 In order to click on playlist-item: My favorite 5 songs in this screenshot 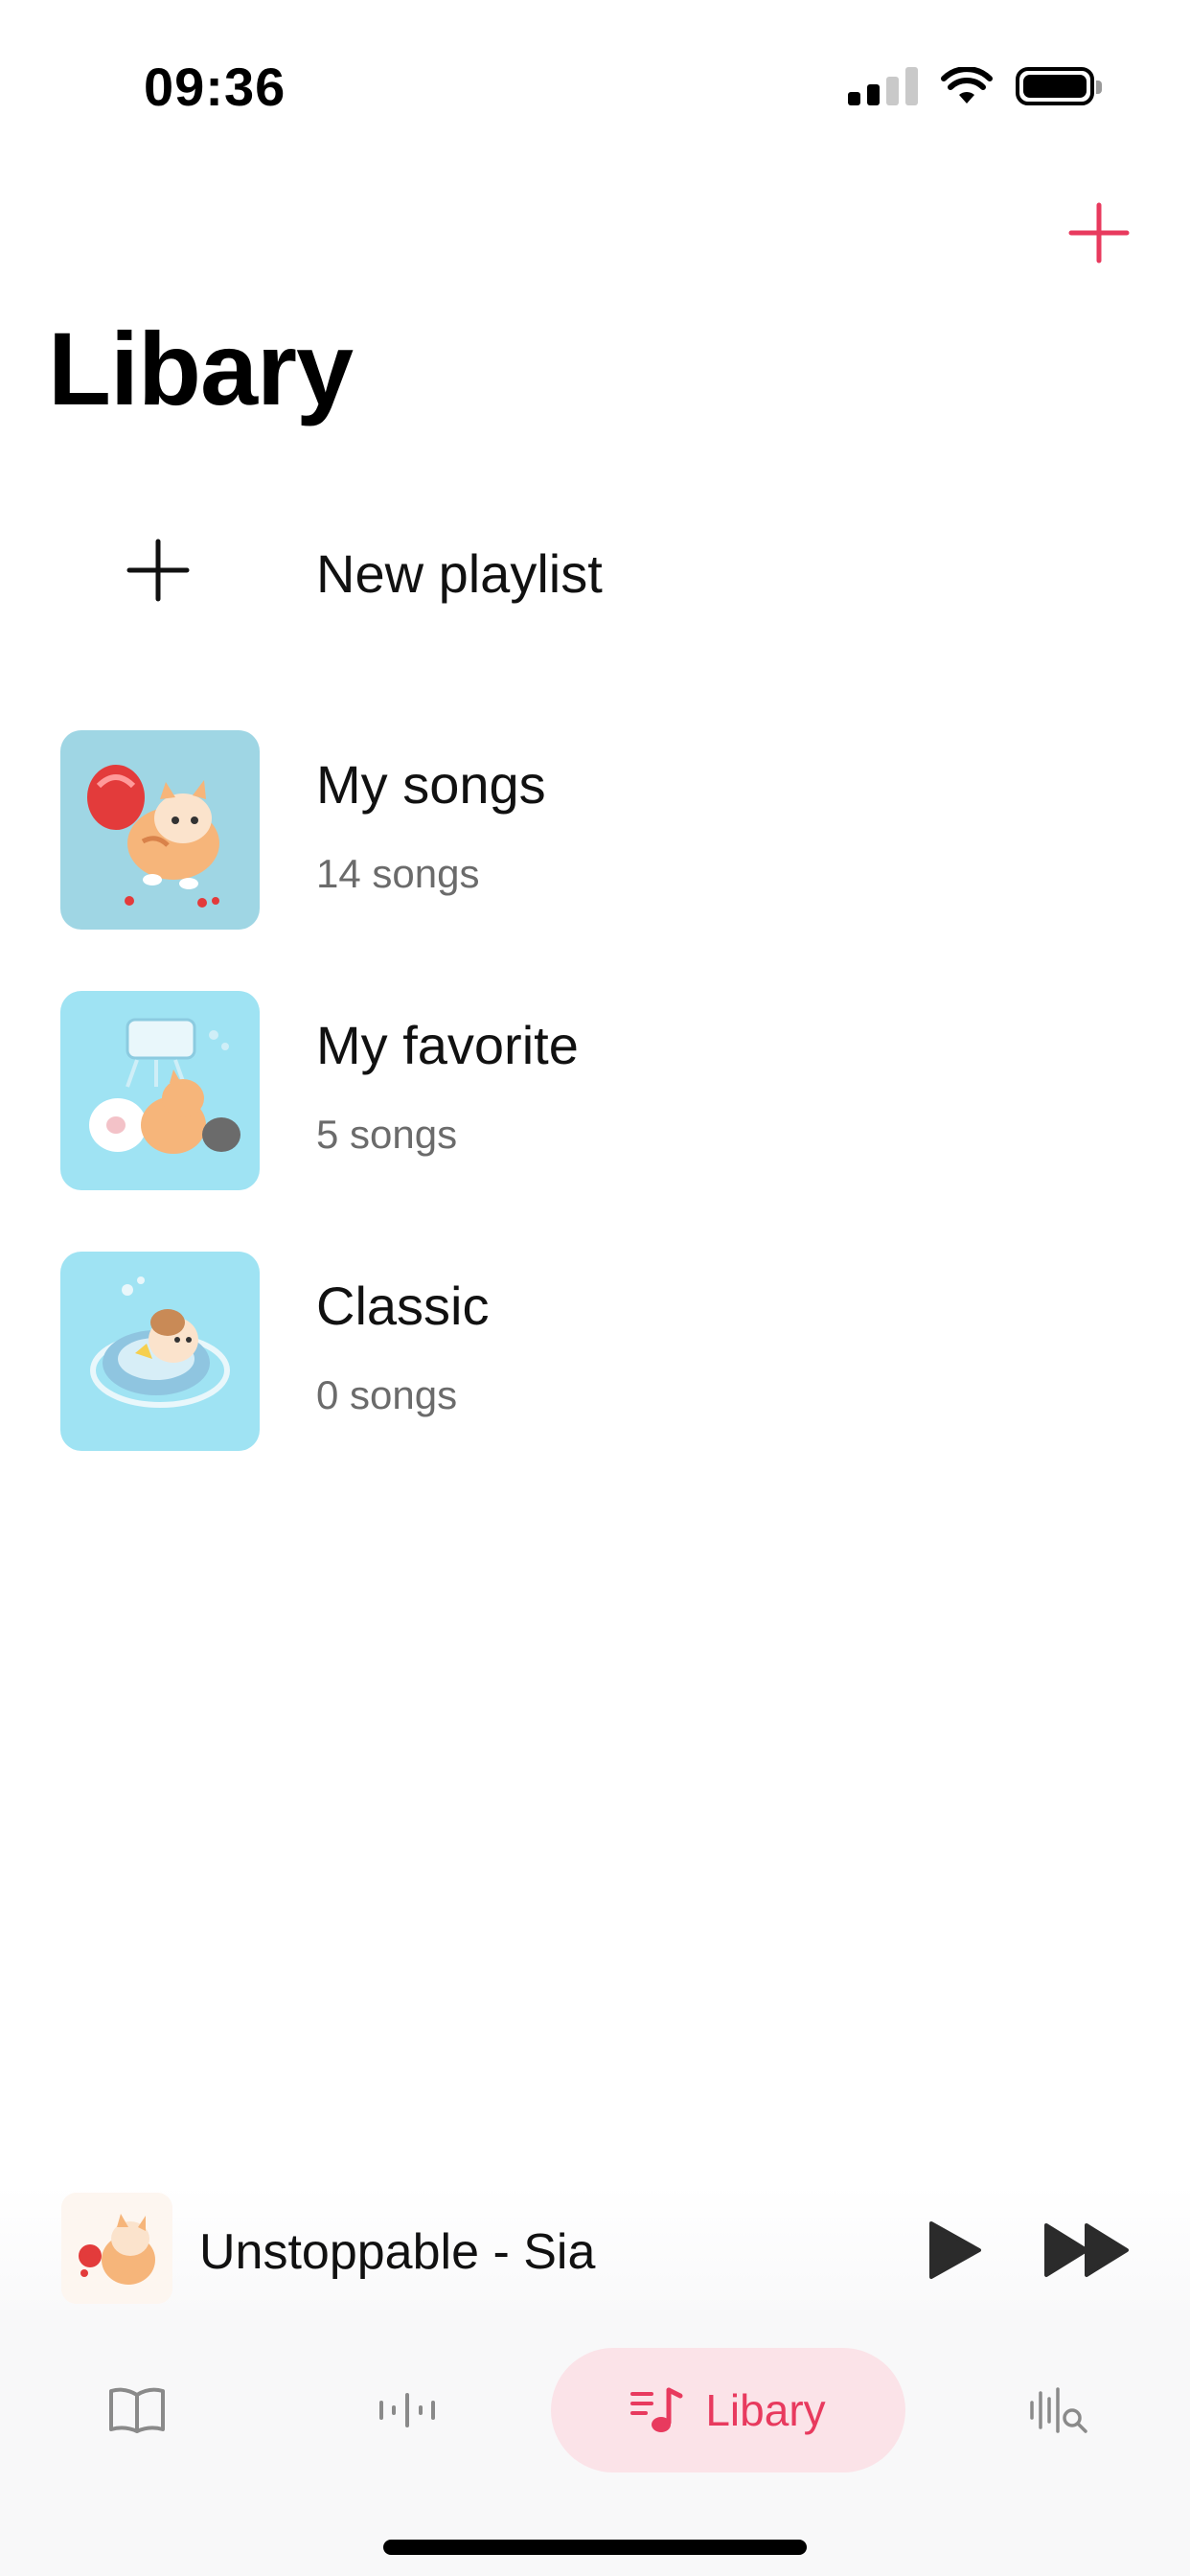, I will do `click(595, 1091)`.